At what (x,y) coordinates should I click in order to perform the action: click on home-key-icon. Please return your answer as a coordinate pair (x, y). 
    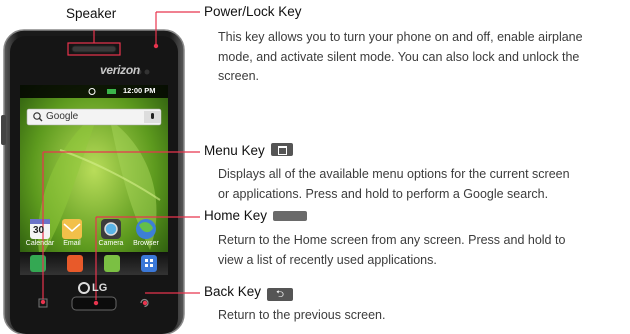
    Looking at the image, I should click on (290, 216).